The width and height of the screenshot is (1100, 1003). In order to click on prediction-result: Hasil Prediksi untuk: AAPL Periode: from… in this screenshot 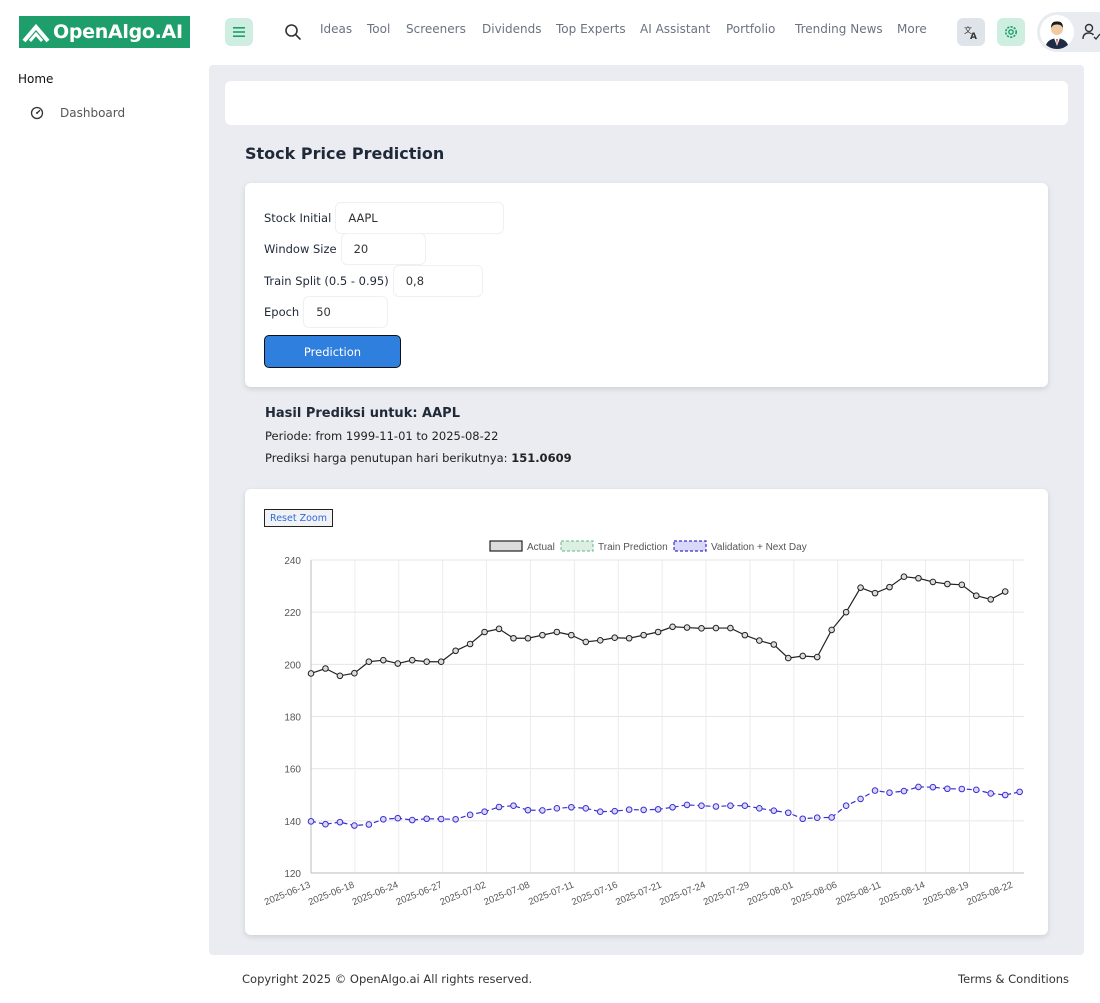, I will do `click(418, 435)`.